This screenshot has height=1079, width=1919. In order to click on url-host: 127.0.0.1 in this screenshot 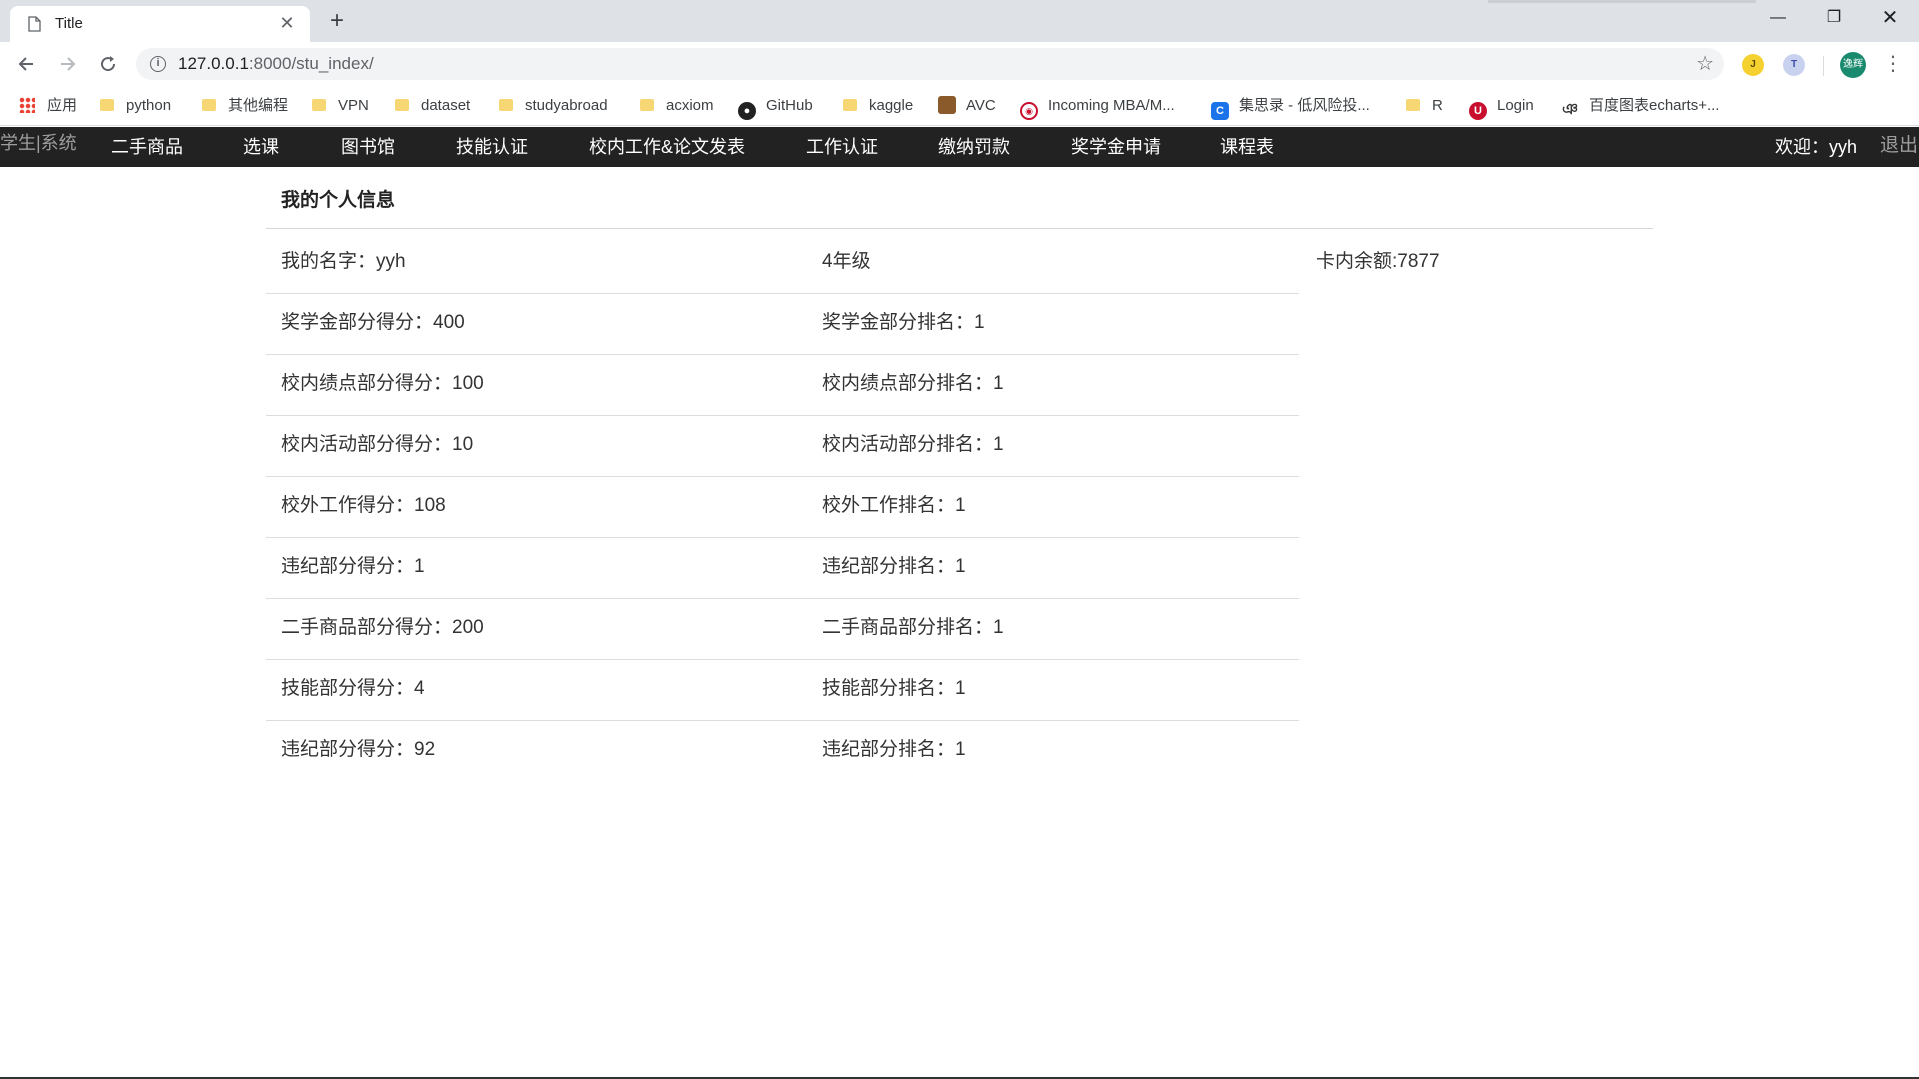, I will do `click(213, 63)`.